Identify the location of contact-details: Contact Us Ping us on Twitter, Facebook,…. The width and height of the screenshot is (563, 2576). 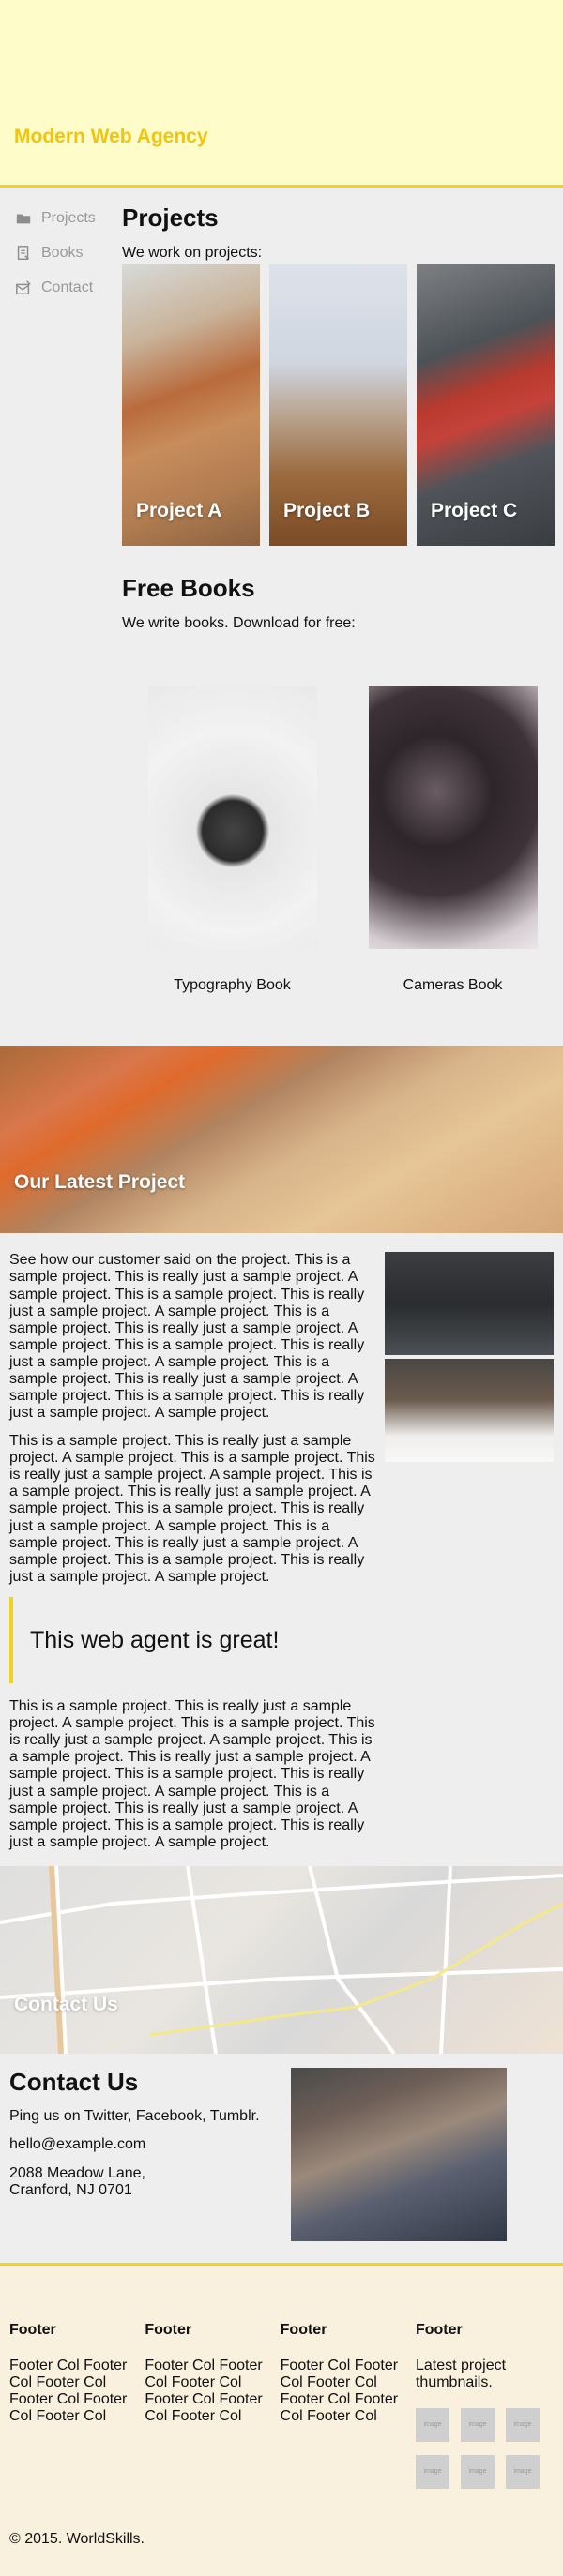
(150, 2154).